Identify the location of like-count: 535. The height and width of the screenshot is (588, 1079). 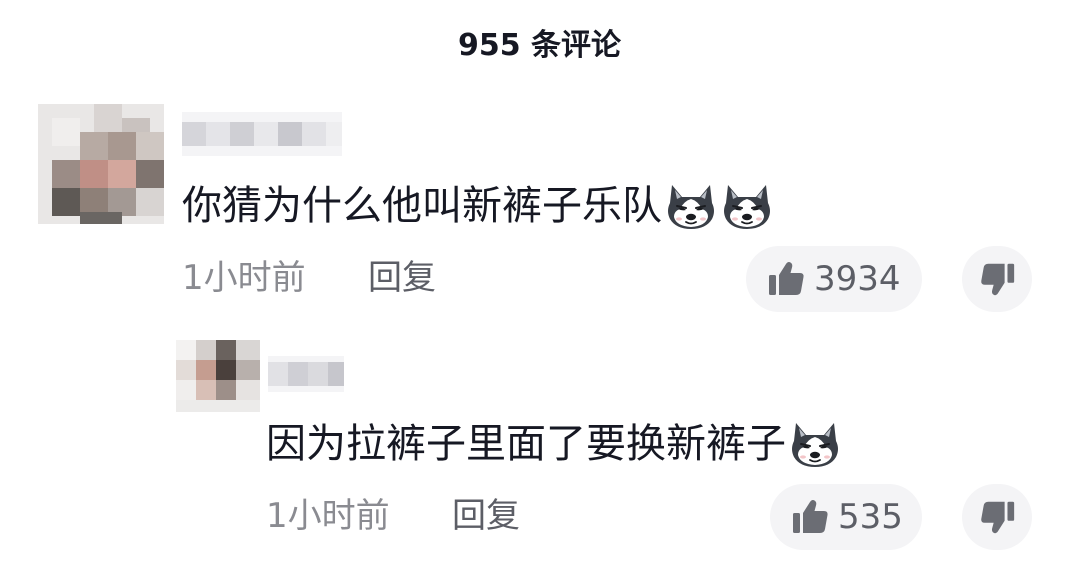
(870, 517).